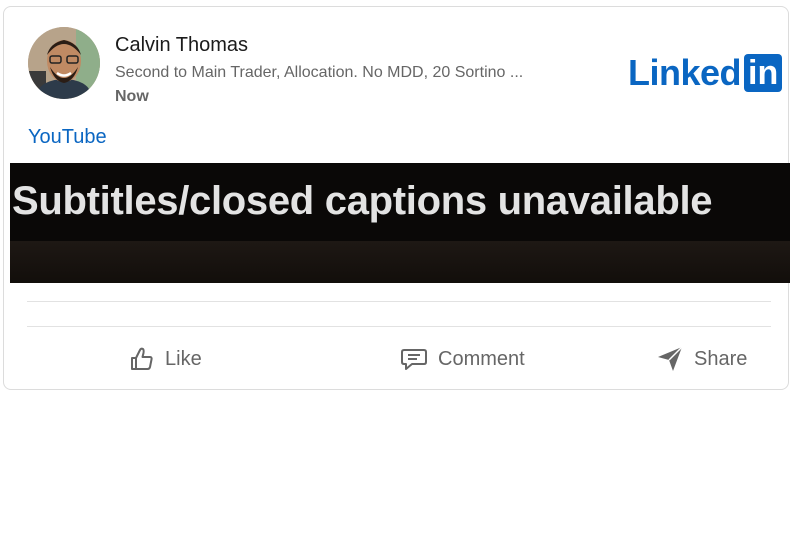 The image size is (792, 547). Describe the element at coordinates (481, 358) in the screenshot. I see `comment-label: Comment` at that location.